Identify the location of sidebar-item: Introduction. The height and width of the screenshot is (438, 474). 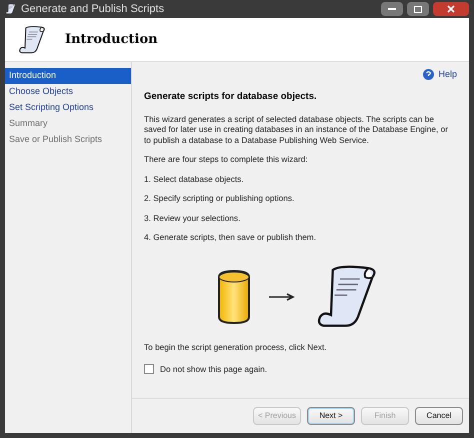
(68, 76).